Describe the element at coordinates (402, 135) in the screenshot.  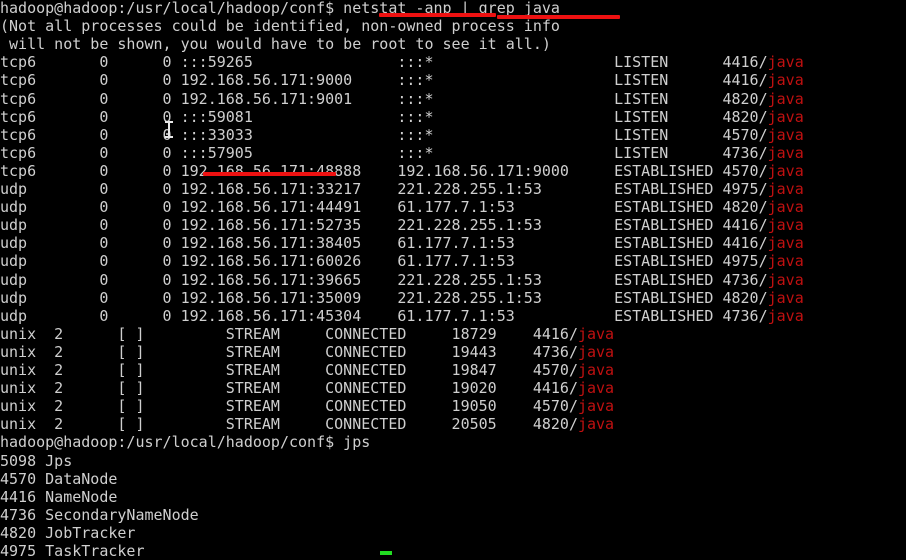
I see `terminal-line: tcp6 0 0 :::33033 :::* LISTEN 4570/java` at that location.